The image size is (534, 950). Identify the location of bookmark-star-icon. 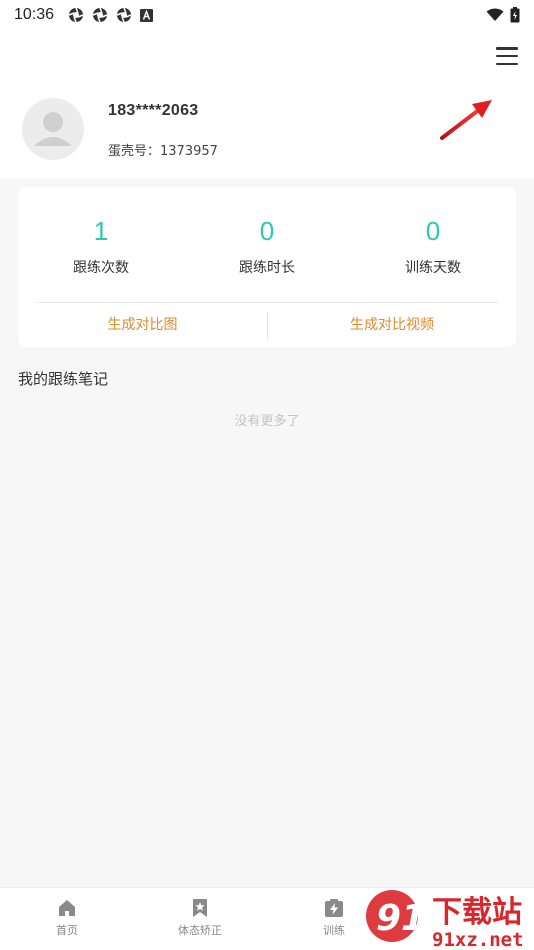
(200, 908).